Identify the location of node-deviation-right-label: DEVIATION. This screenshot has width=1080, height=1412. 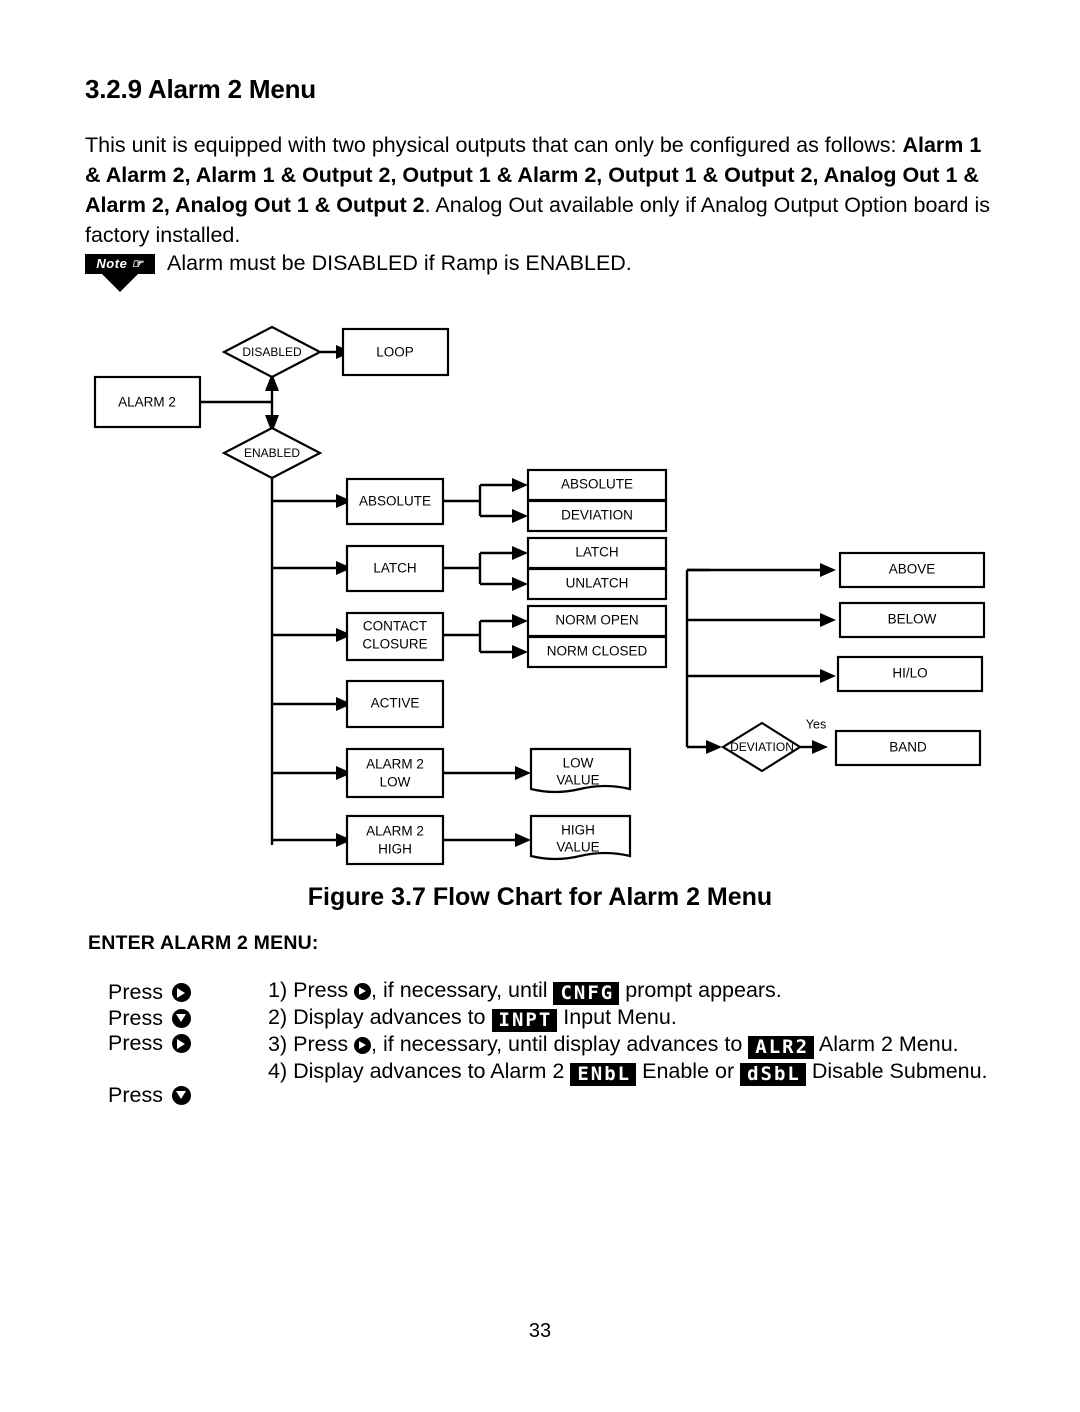
(597, 515).